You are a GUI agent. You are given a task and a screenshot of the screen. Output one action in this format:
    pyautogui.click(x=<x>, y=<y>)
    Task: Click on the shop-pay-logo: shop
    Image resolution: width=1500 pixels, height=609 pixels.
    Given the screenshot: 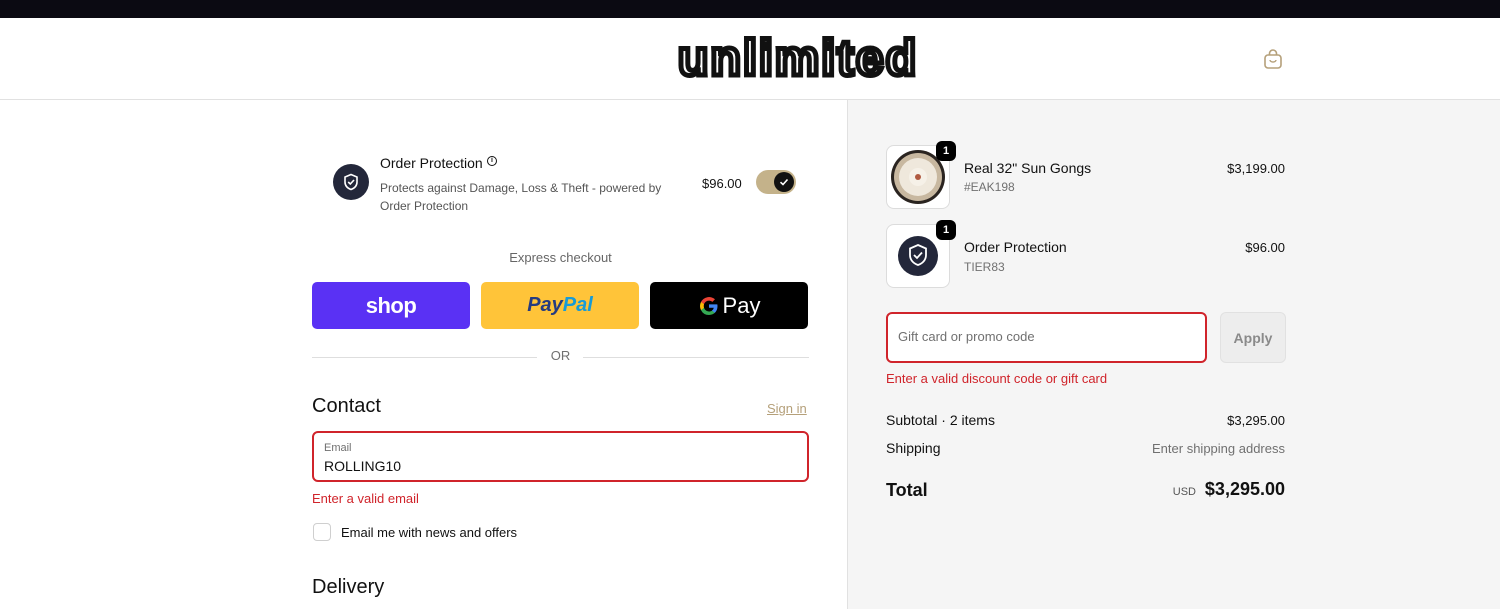 What is the action you would take?
    pyautogui.click(x=391, y=305)
    